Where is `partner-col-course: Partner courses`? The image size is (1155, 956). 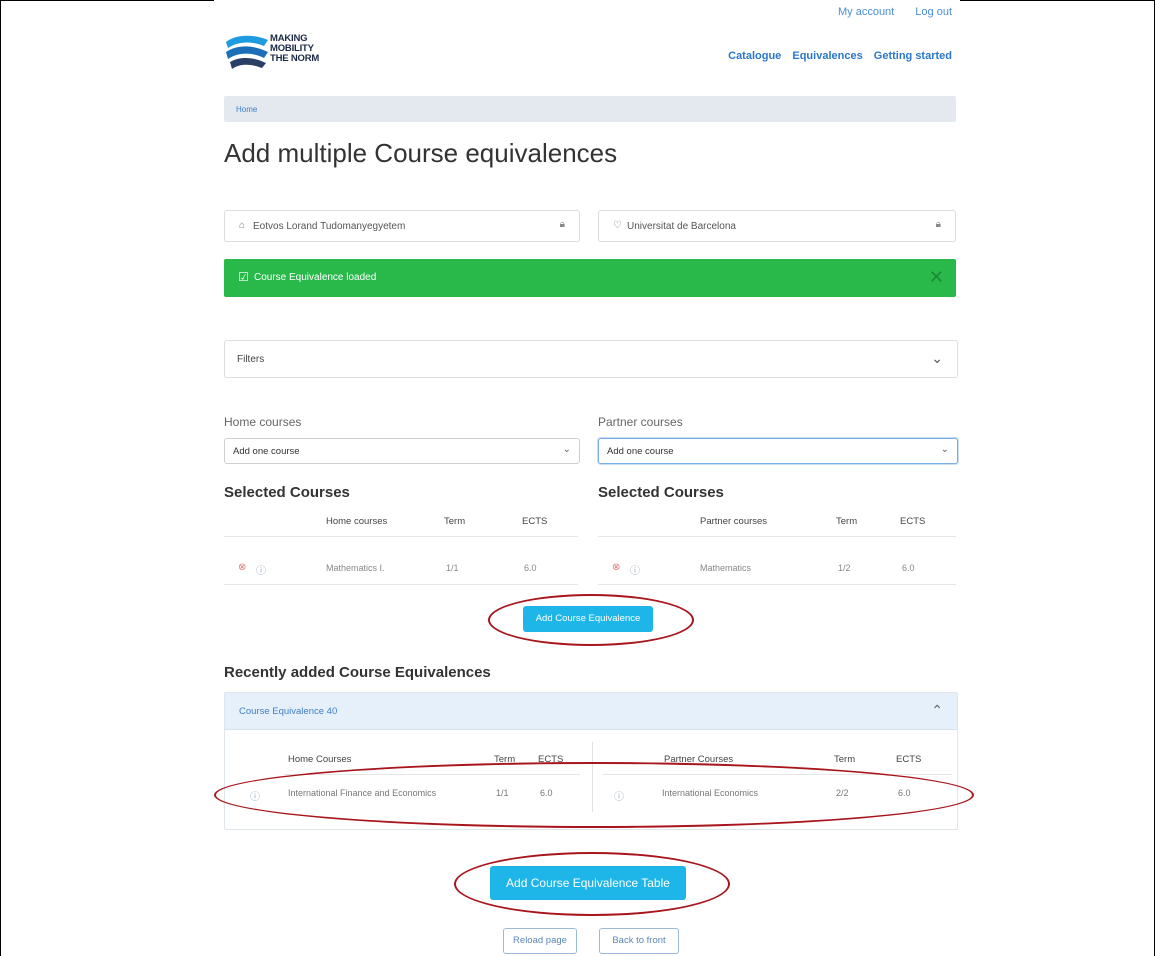
partner-col-course: Partner courses is located at coordinates (734, 521).